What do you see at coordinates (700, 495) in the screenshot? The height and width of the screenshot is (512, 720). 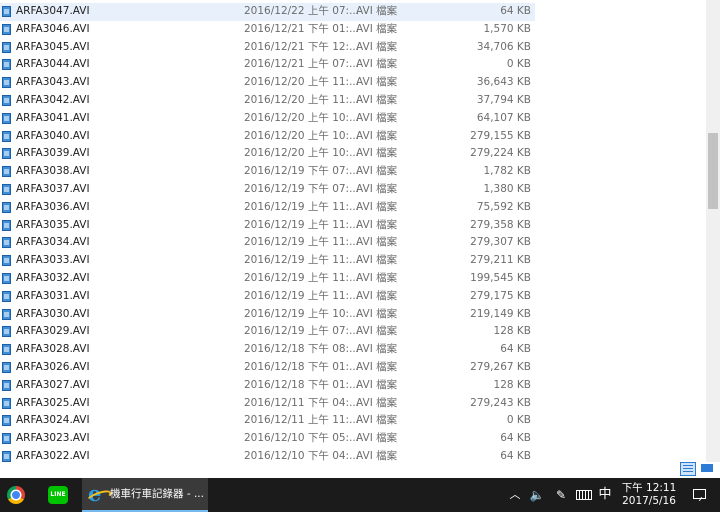 I see `notification-icon` at bounding box center [700, 495].